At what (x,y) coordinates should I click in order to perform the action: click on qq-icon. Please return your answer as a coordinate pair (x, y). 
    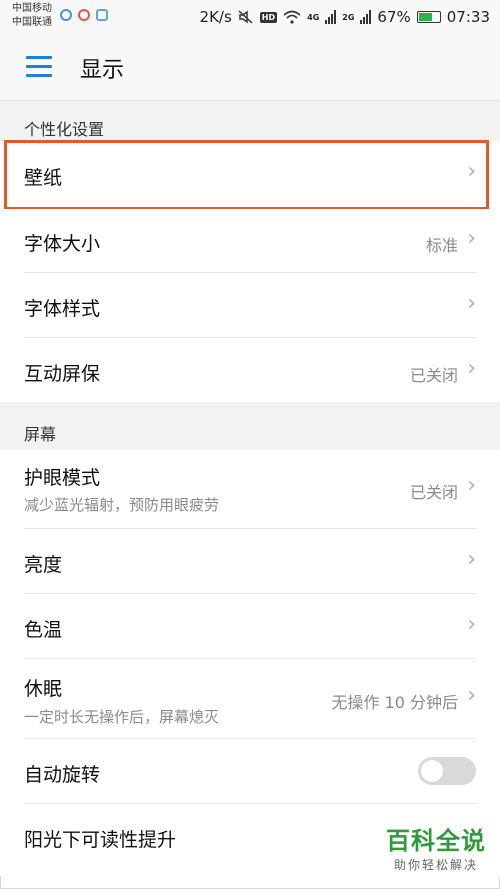
    Looking at the image, I should click on (66, 15).